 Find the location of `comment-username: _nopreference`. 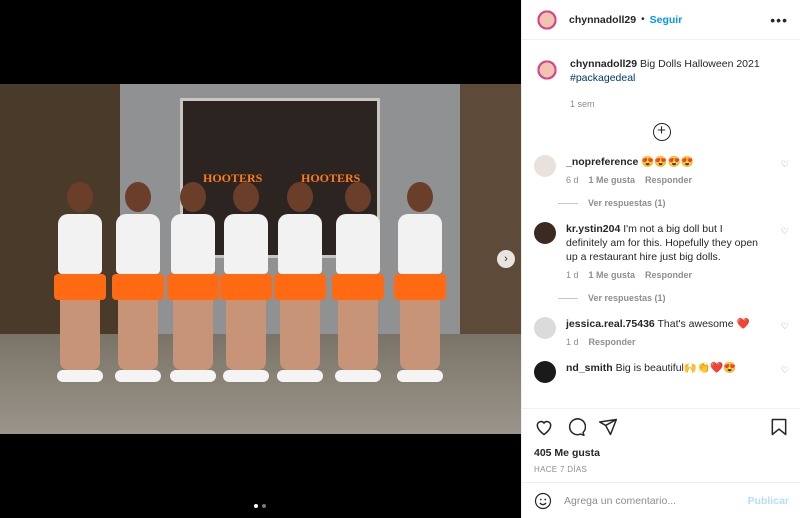

comment-username: _nopreference is located at coordinates (602, 162).